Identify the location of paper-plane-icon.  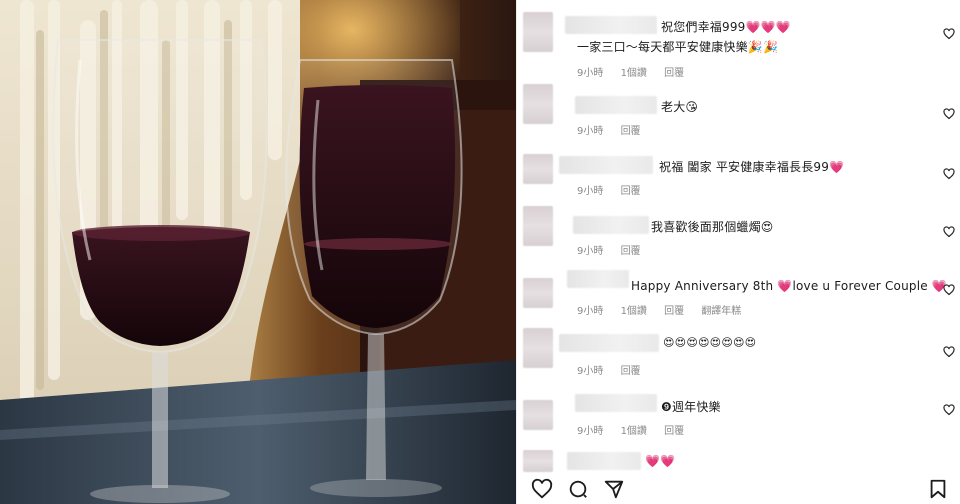
(614, 489).